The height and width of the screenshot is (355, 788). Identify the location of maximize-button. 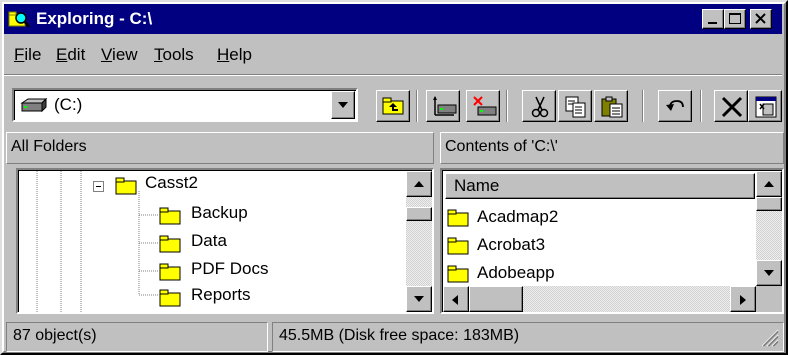
(735, 19).